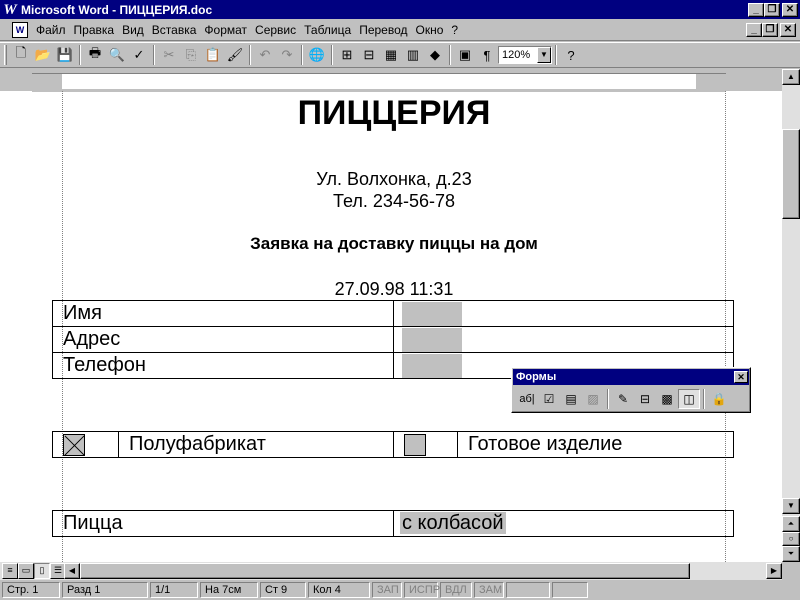  I want to click on horizontal-ruler, so click(391, 80).